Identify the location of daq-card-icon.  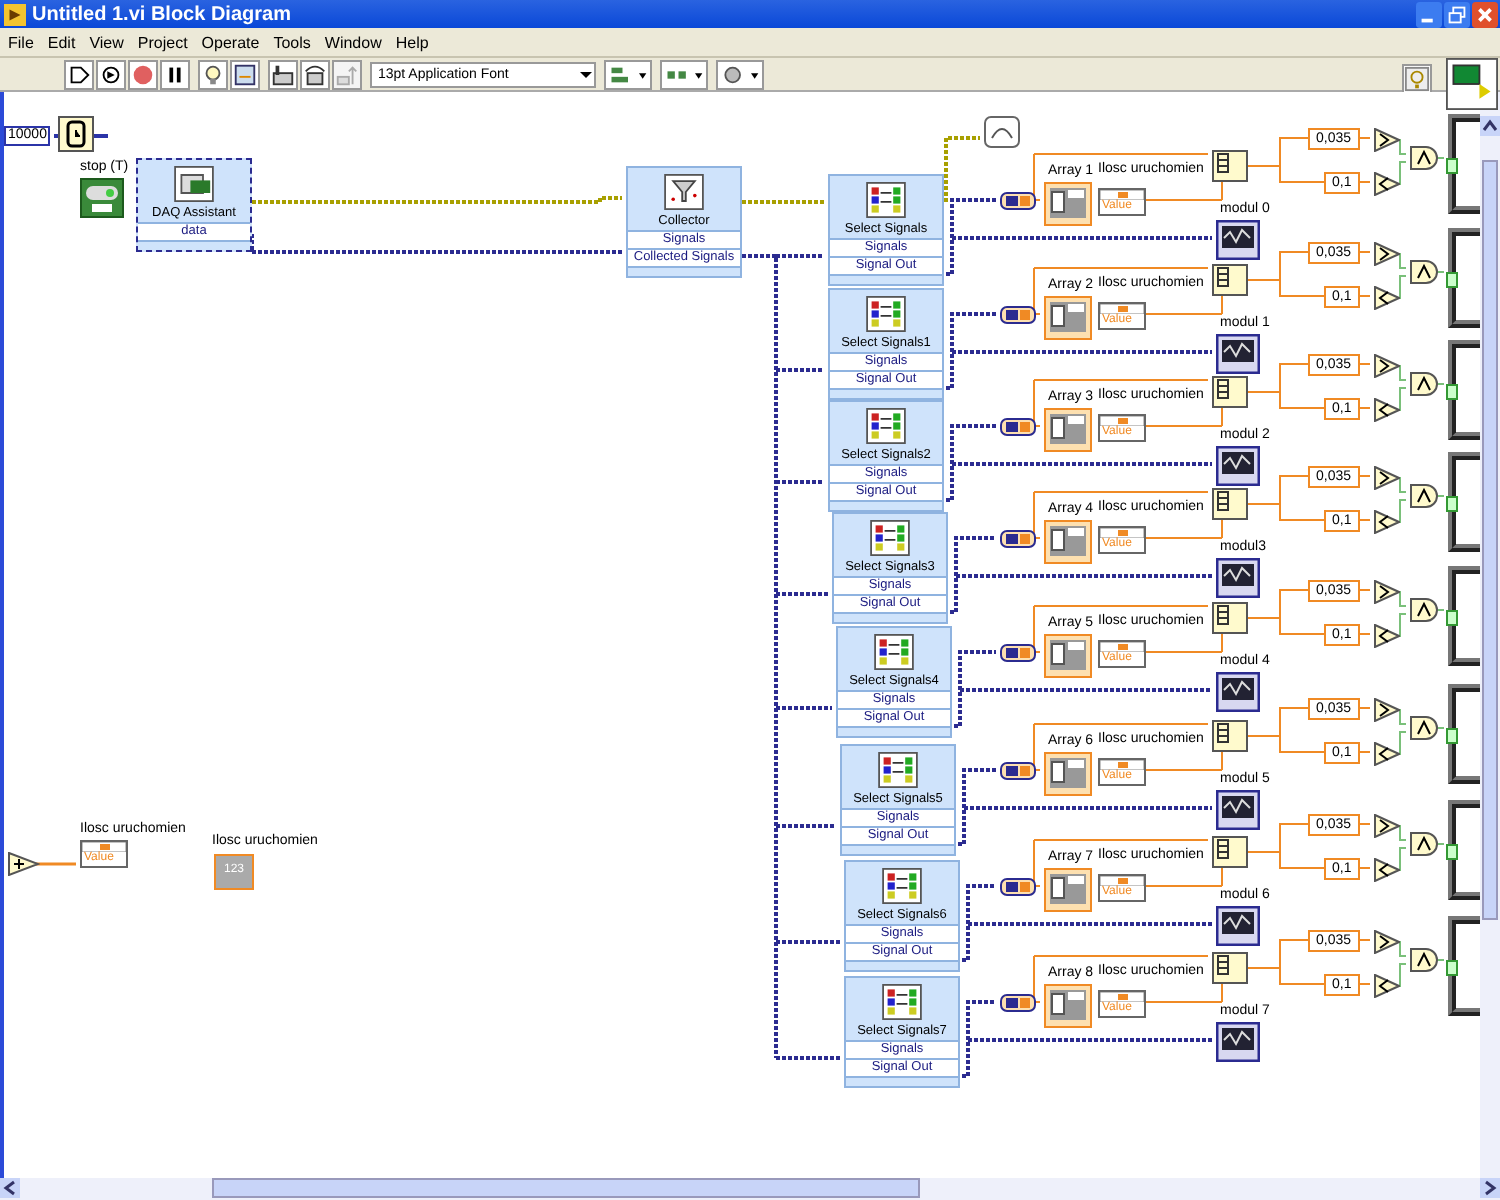
(194, 184).